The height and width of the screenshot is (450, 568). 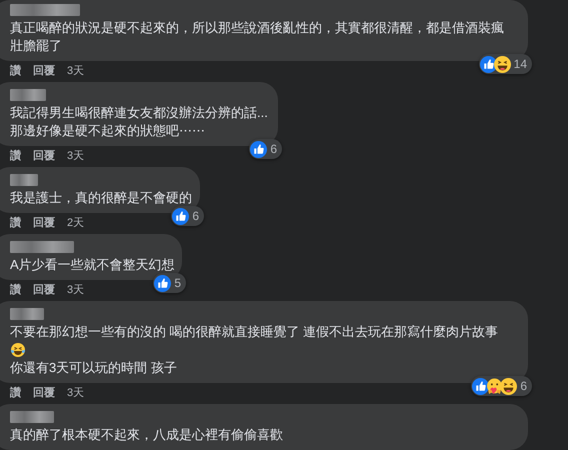 I want to click on comment-text: 我是護士，真的很醉是不會硬的, so click(x=100, y=198).